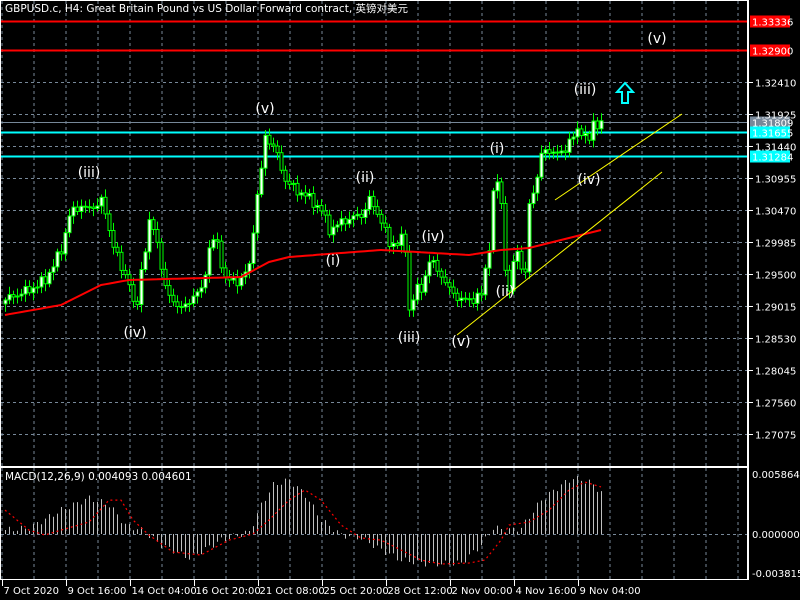 Image resolution: width=800 pixels, height=600 pixels. Describe the element at coordinates (303, 523) in the screenshot. I see `macd-signal-line` at that location.